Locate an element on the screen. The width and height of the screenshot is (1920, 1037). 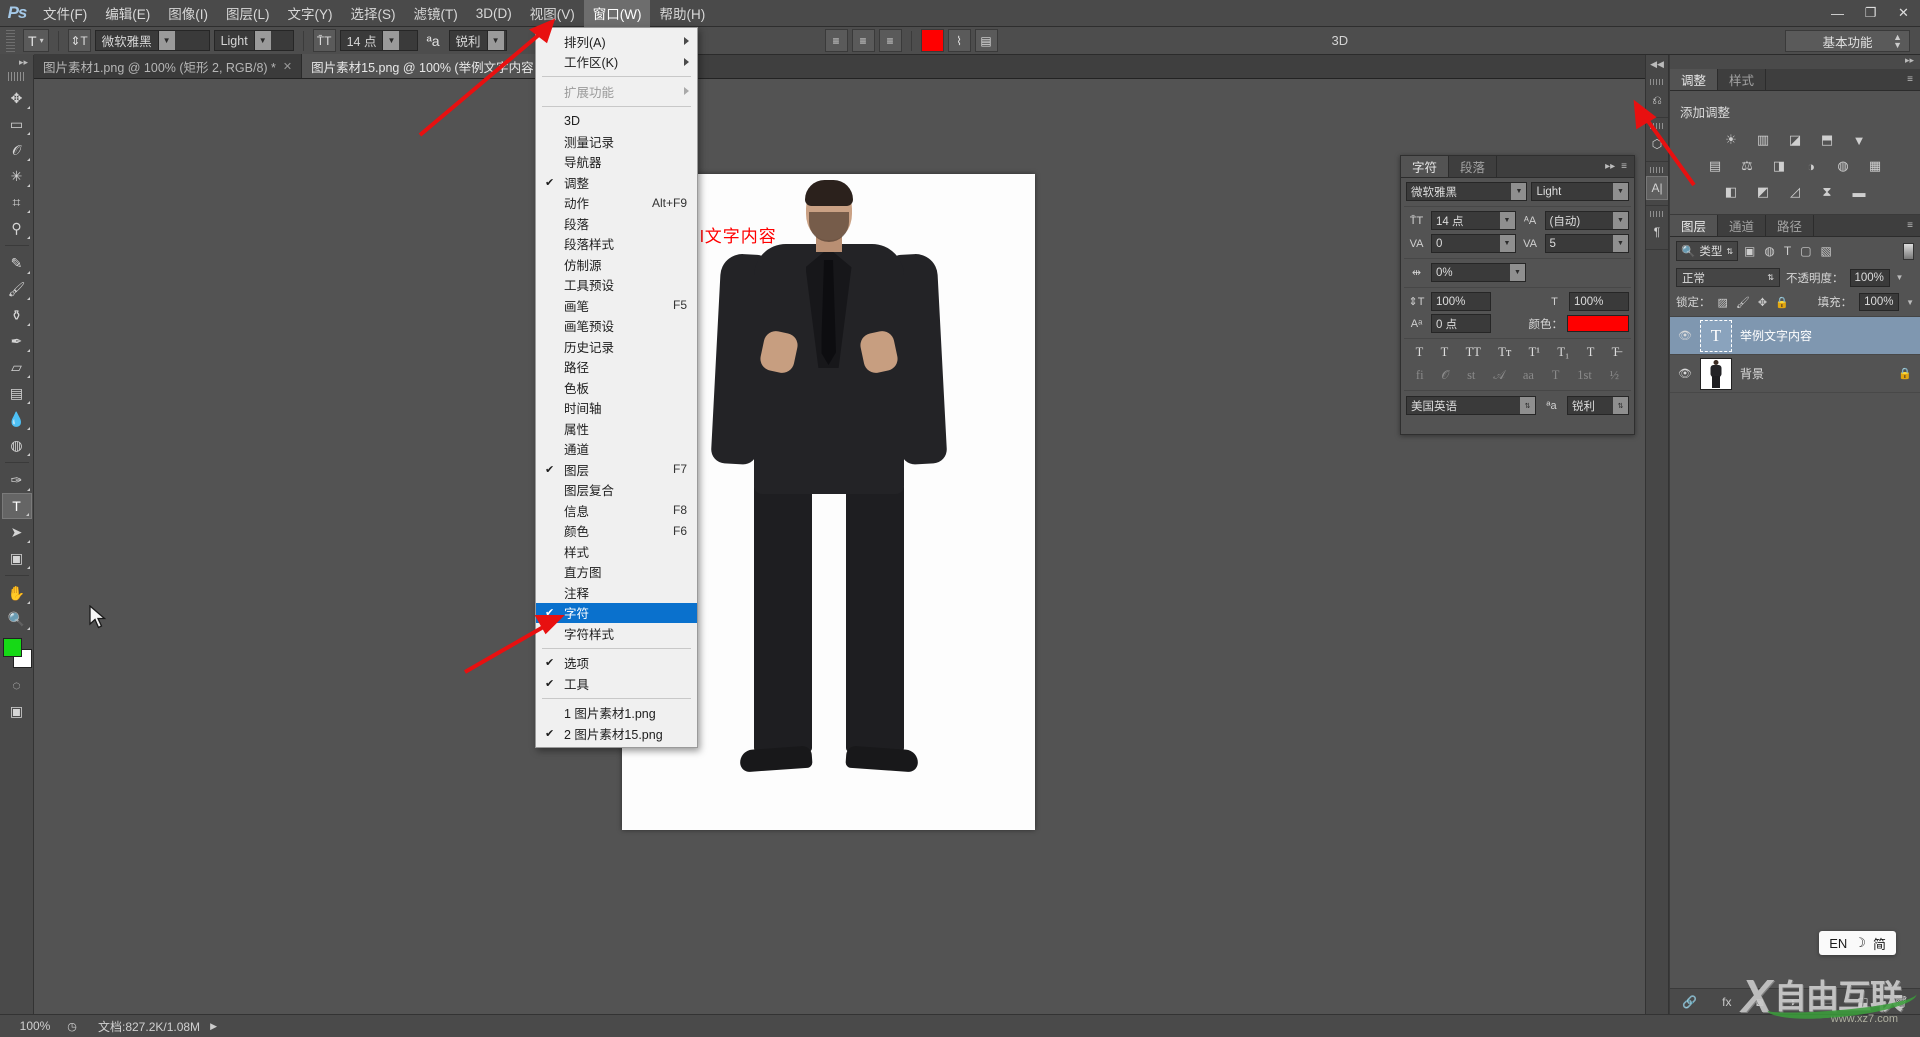
font-size-combo: 14 点 ▼ is located at coordinates (378, 40).